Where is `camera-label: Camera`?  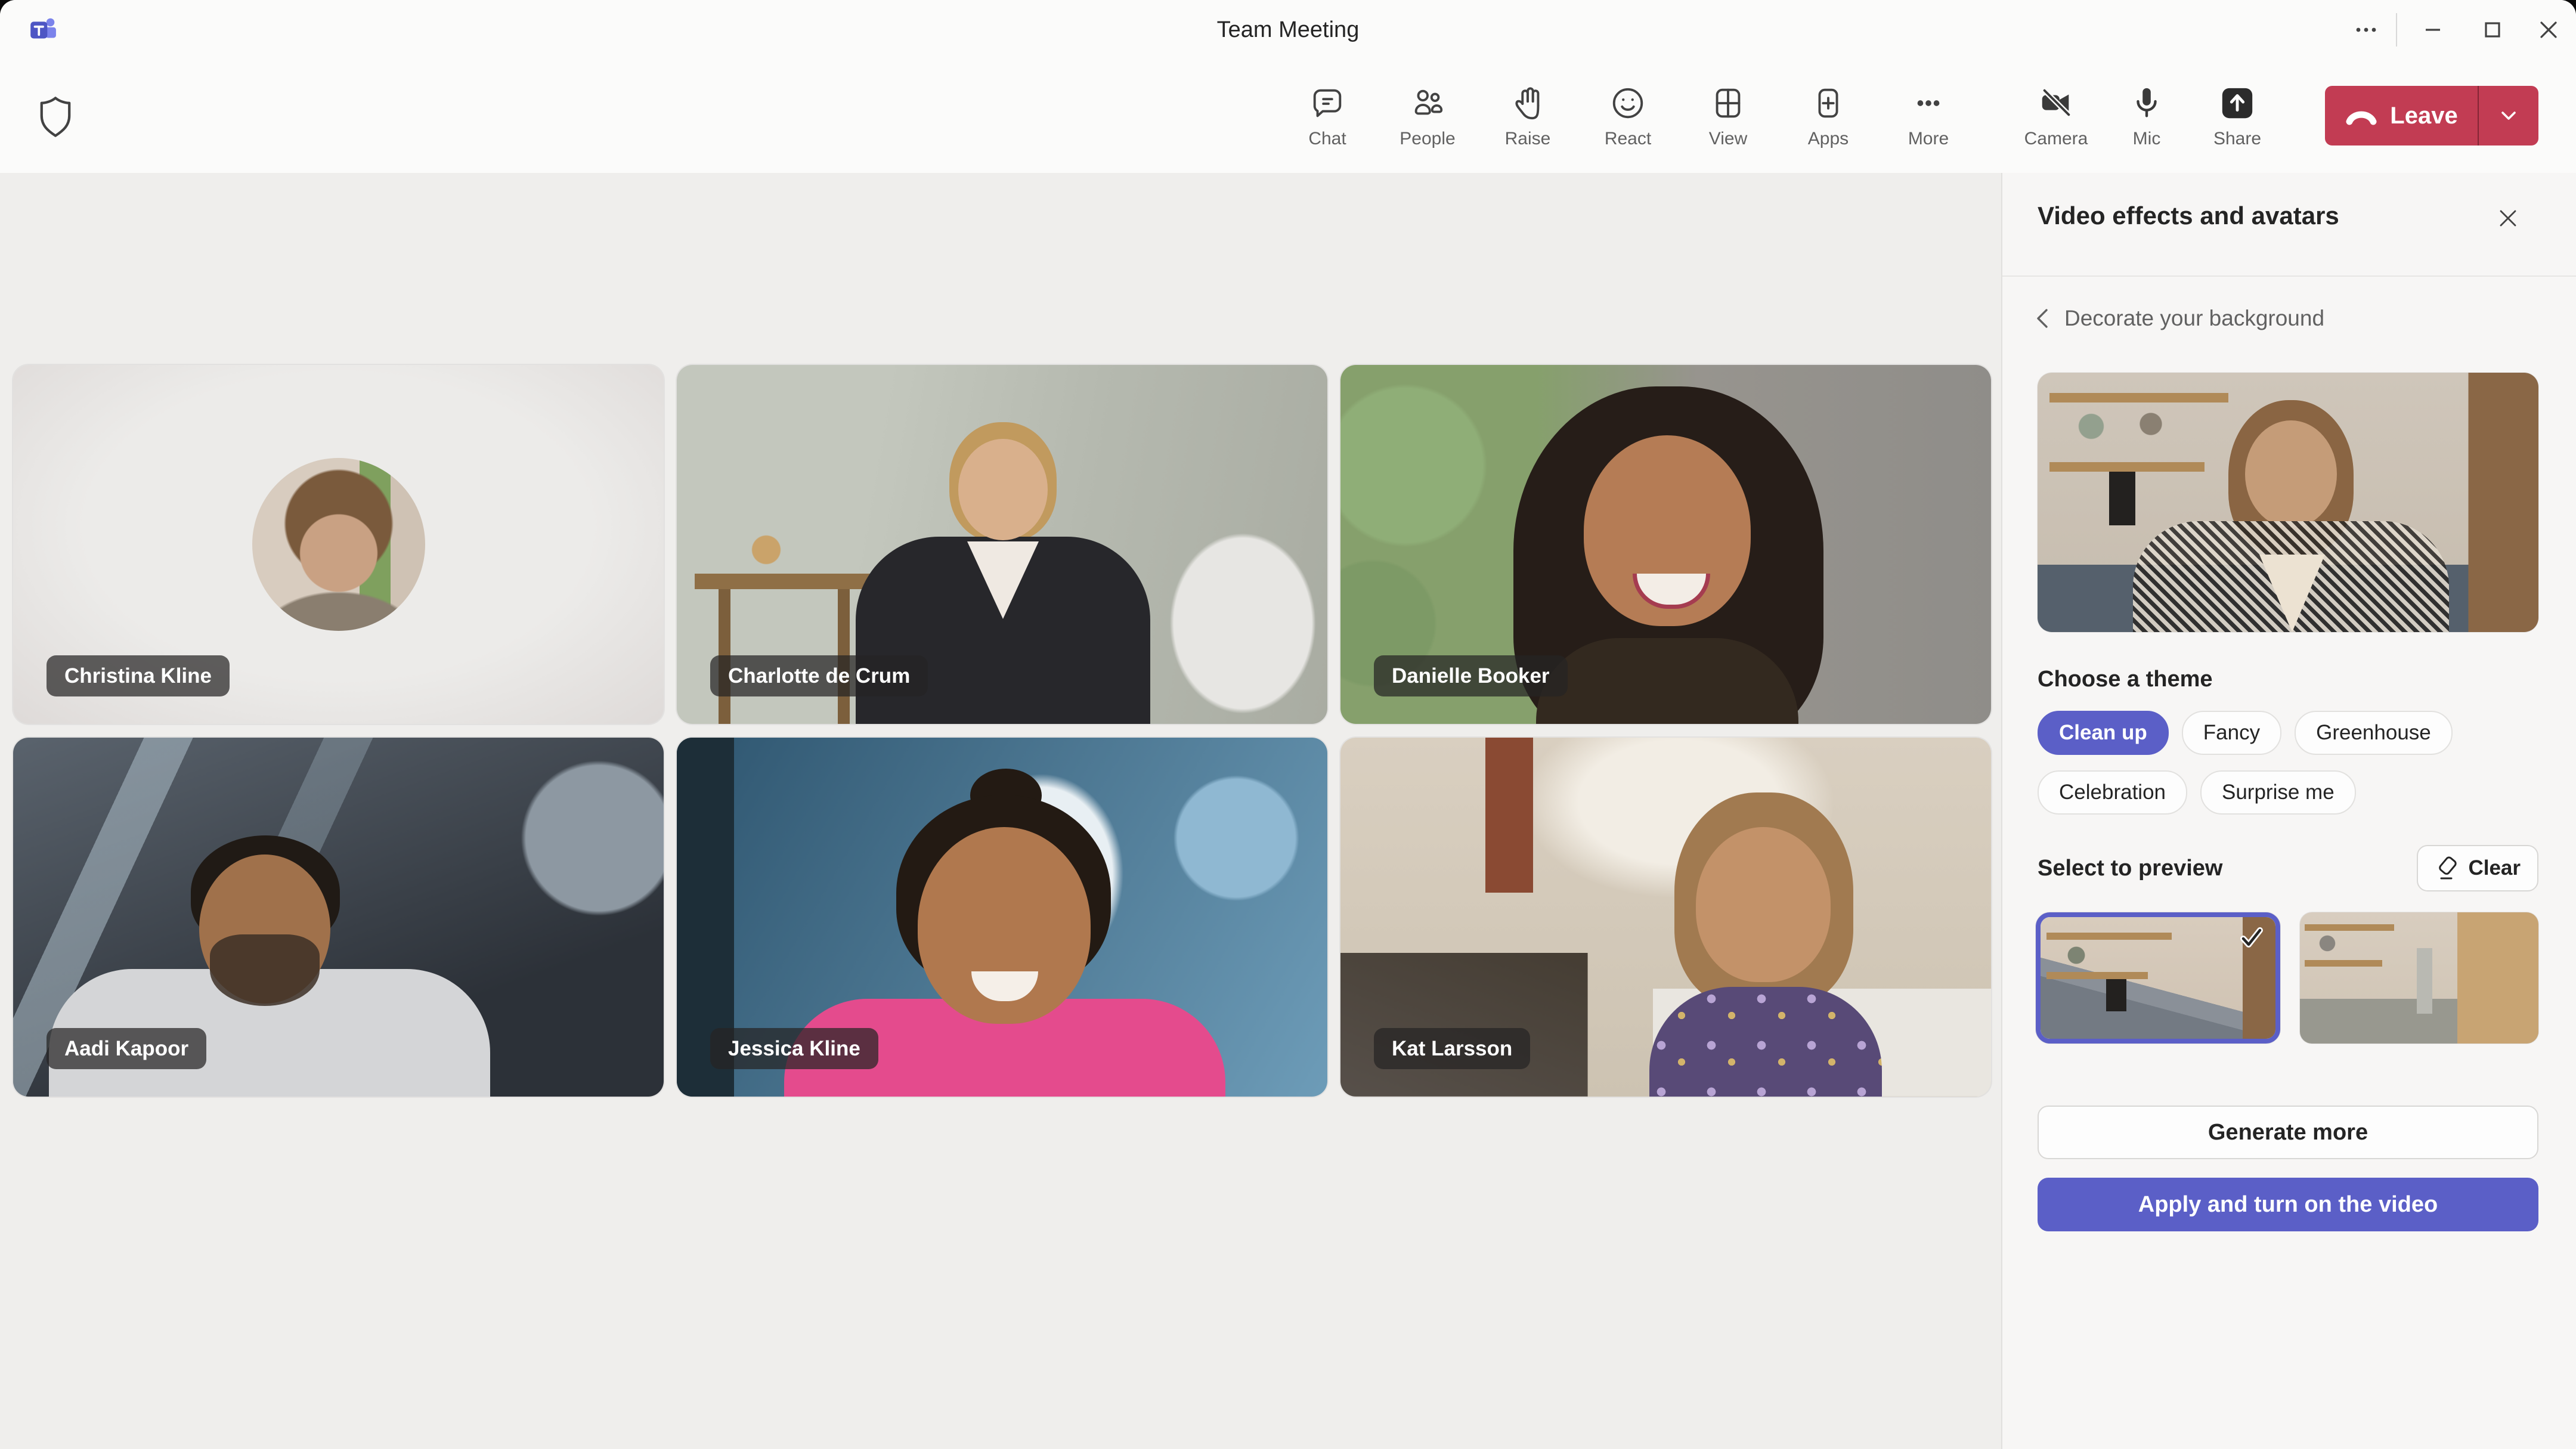
camera-label: Camera is located at coordinates (2056, 138).